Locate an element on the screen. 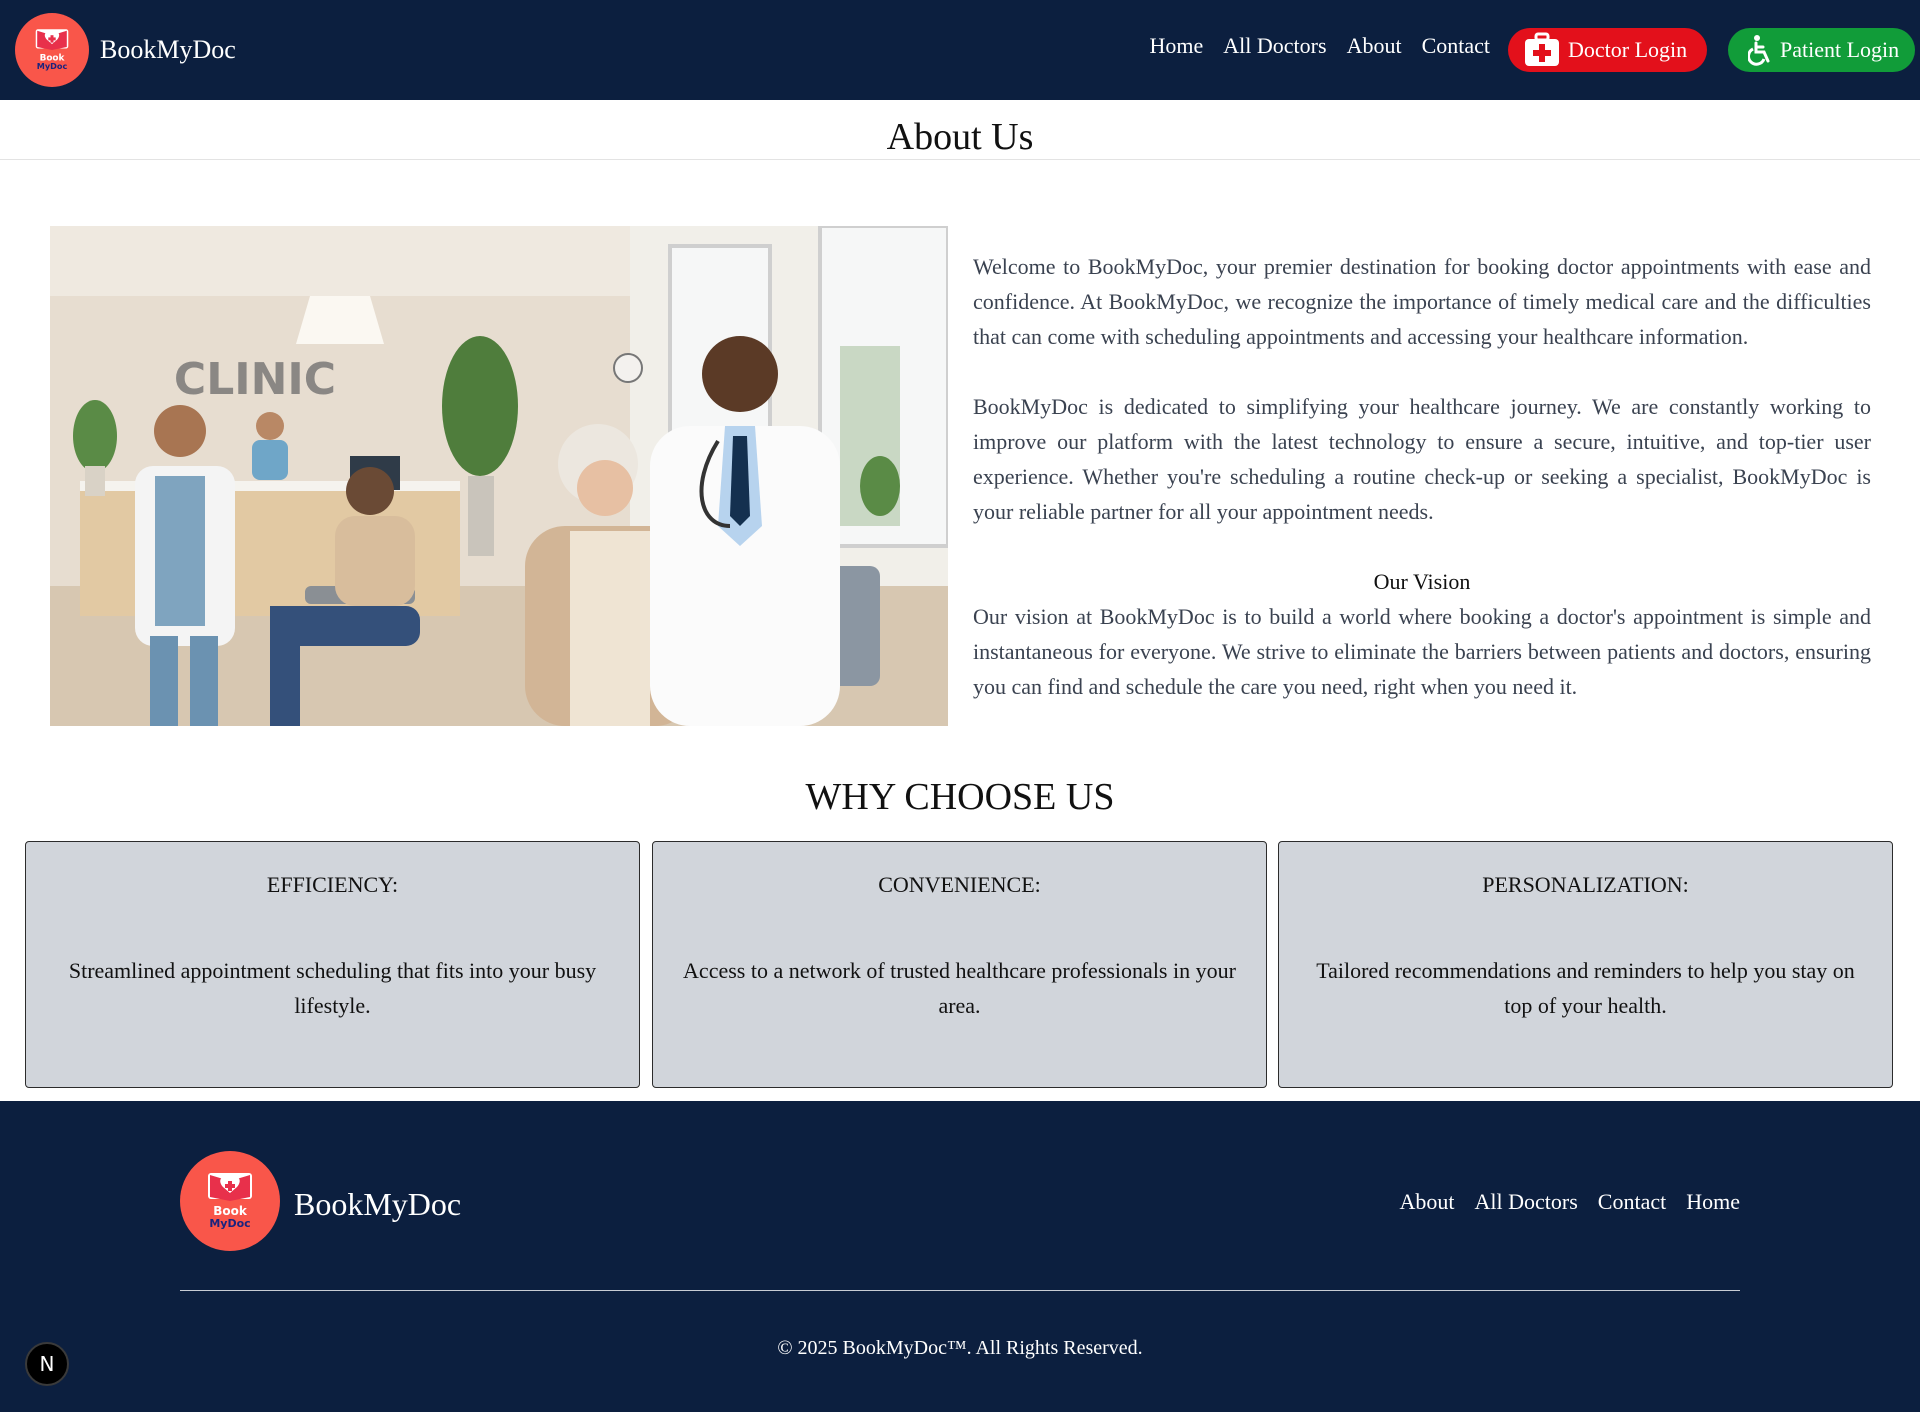 This screenshot has width=1920, height=1412. nav-links: Home All Doctors About Contact is located at coordinates (1320, 46).